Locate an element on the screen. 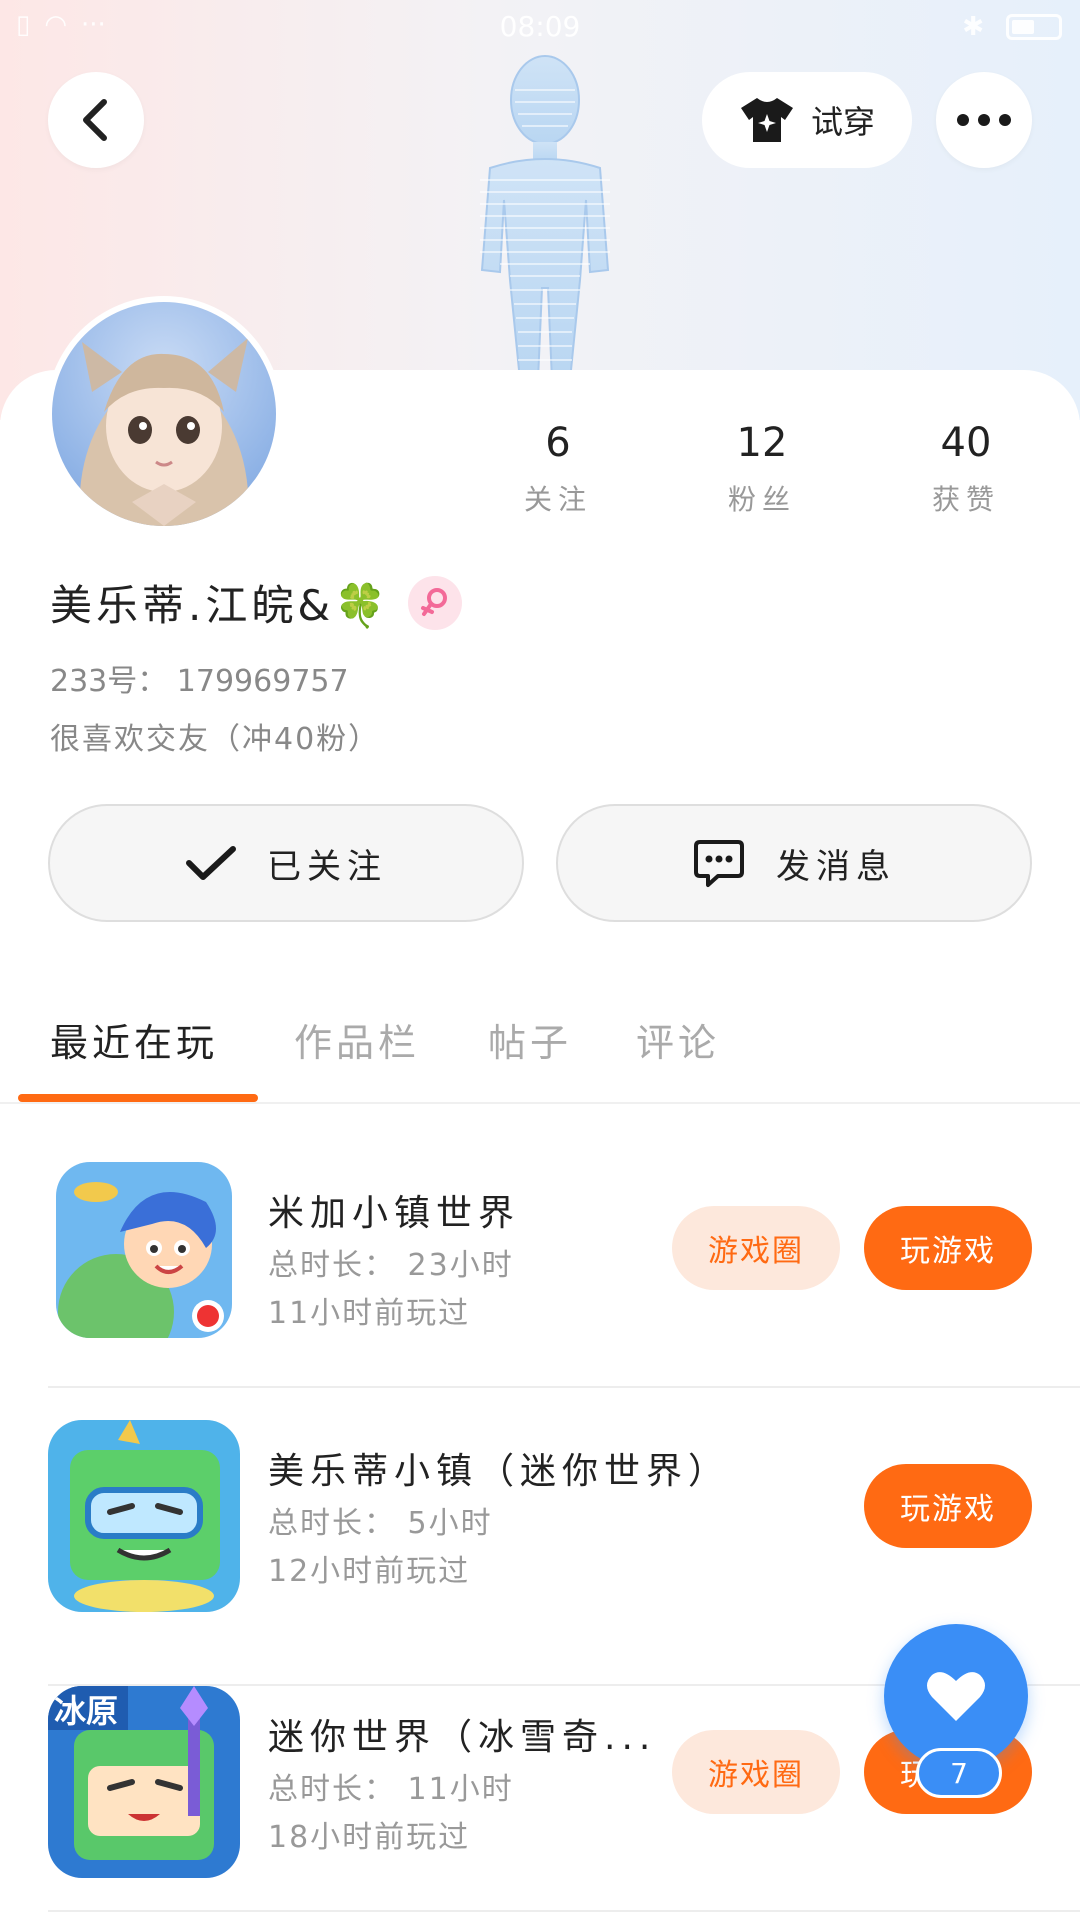 The width and height of the screenshot is (1080, 1920). like-fab-button is located at coordinates (956, 1696).